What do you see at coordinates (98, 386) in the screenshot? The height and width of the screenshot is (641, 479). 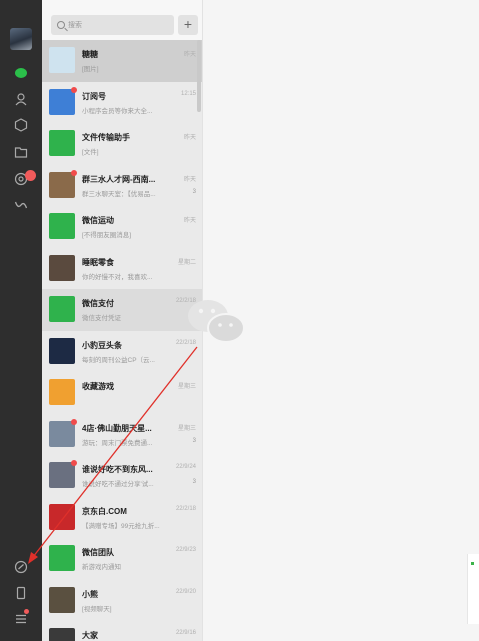 I see `chat-name: 收藏游戏` at bounding box center [98, 386].